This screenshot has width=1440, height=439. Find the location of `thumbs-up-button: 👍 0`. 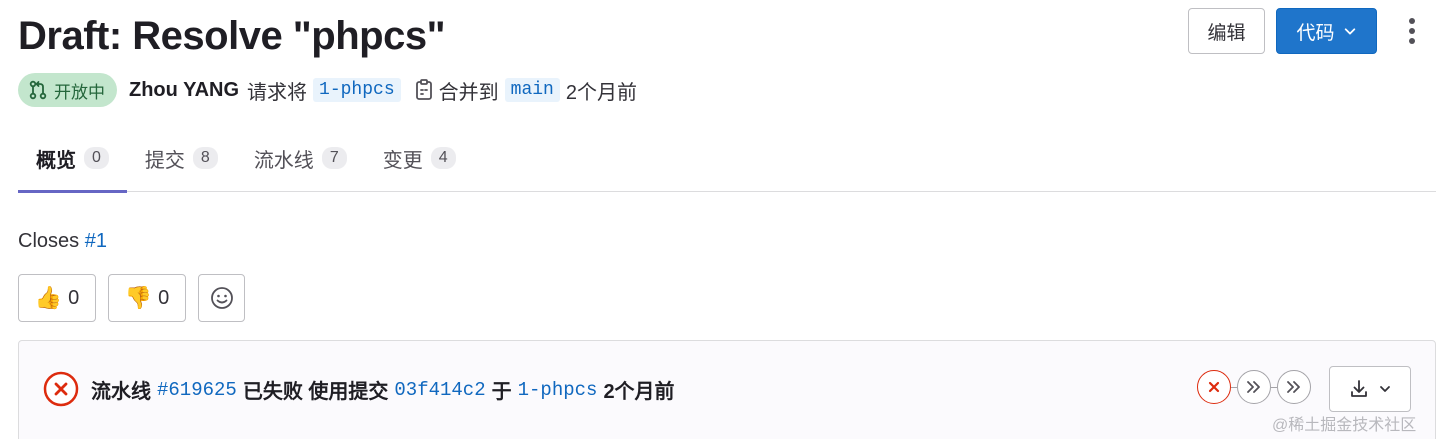

thumbs-up-button: 👍 0 is located at coordinates (57, 298).